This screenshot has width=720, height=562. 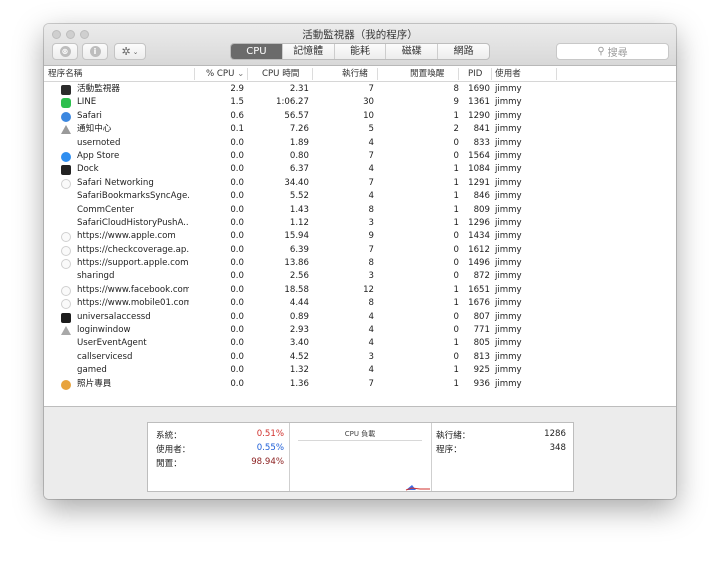 I want to click on column-header-process-name: 程序名稱, so click(x=65, y=74).